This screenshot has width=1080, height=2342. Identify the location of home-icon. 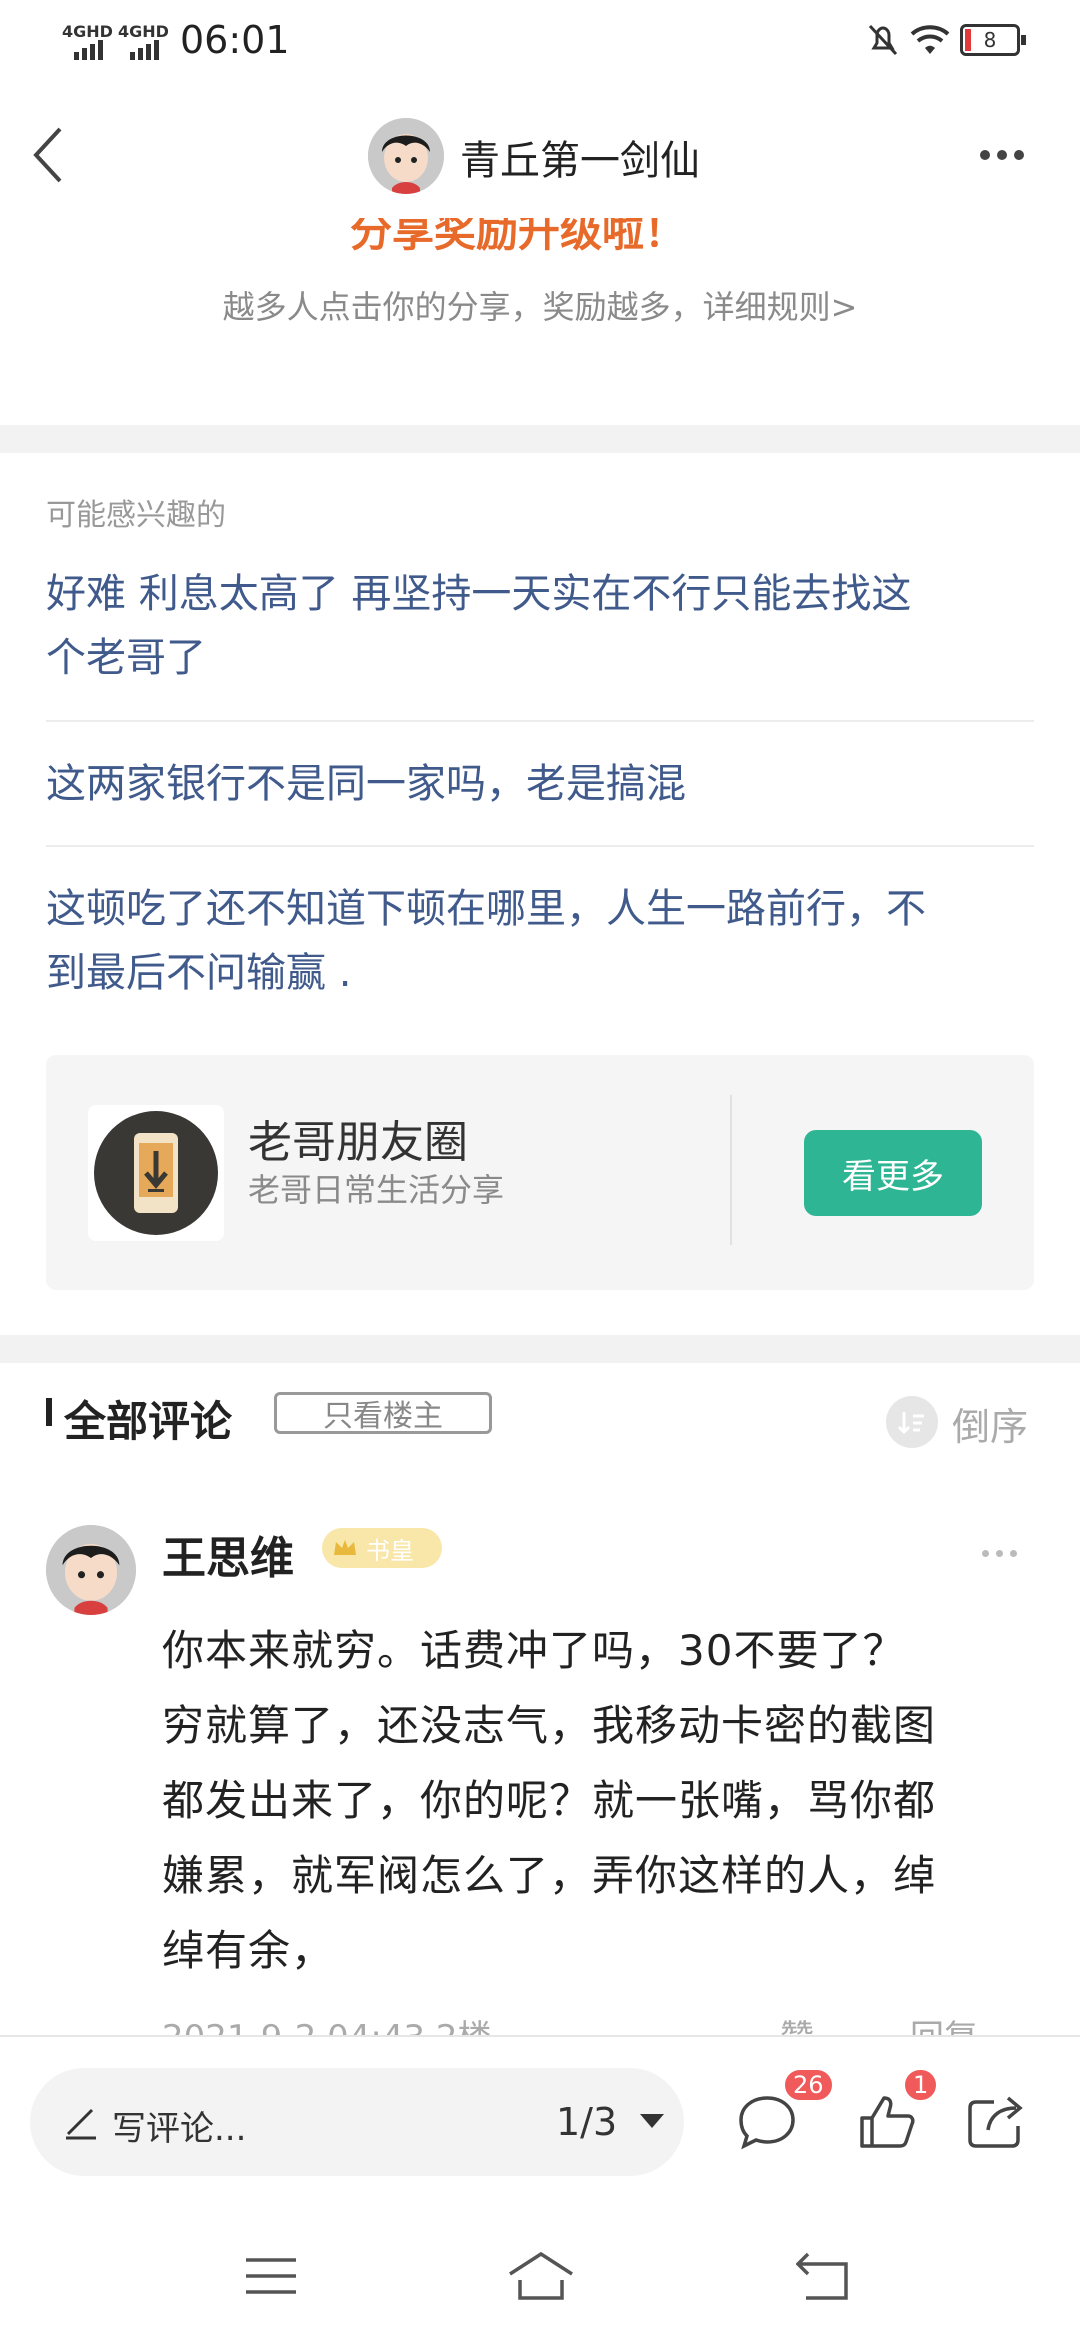
(541, 2276).